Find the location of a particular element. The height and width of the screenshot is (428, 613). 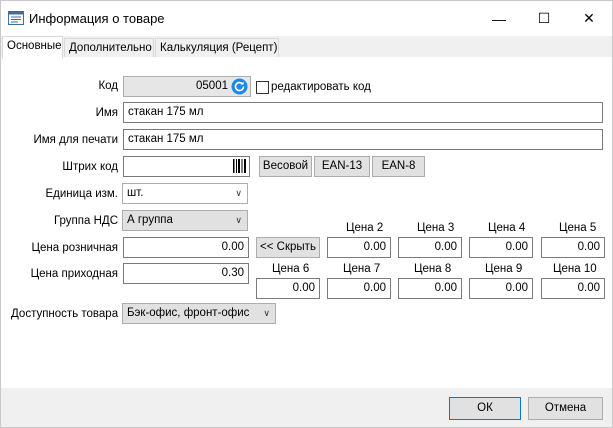

price-4-field: 0.00 is located at coordinates (501, 247).